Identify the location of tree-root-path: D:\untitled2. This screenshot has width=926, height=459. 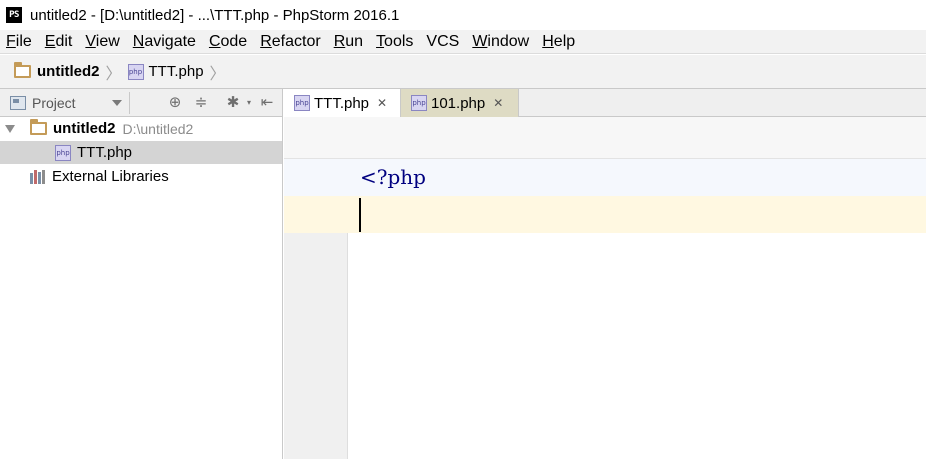
(158, 128).